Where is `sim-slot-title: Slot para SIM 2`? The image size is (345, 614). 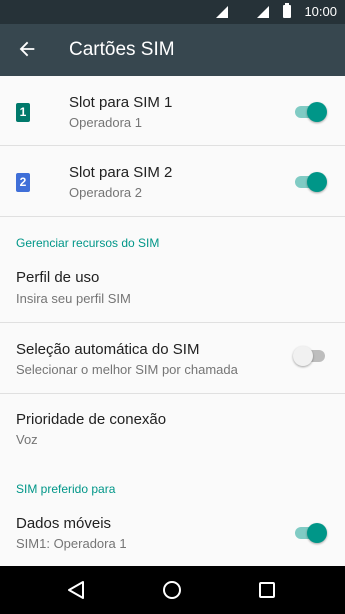 sim-slot-title: Slot para SIM 2 is located at coordinates (121, 172).